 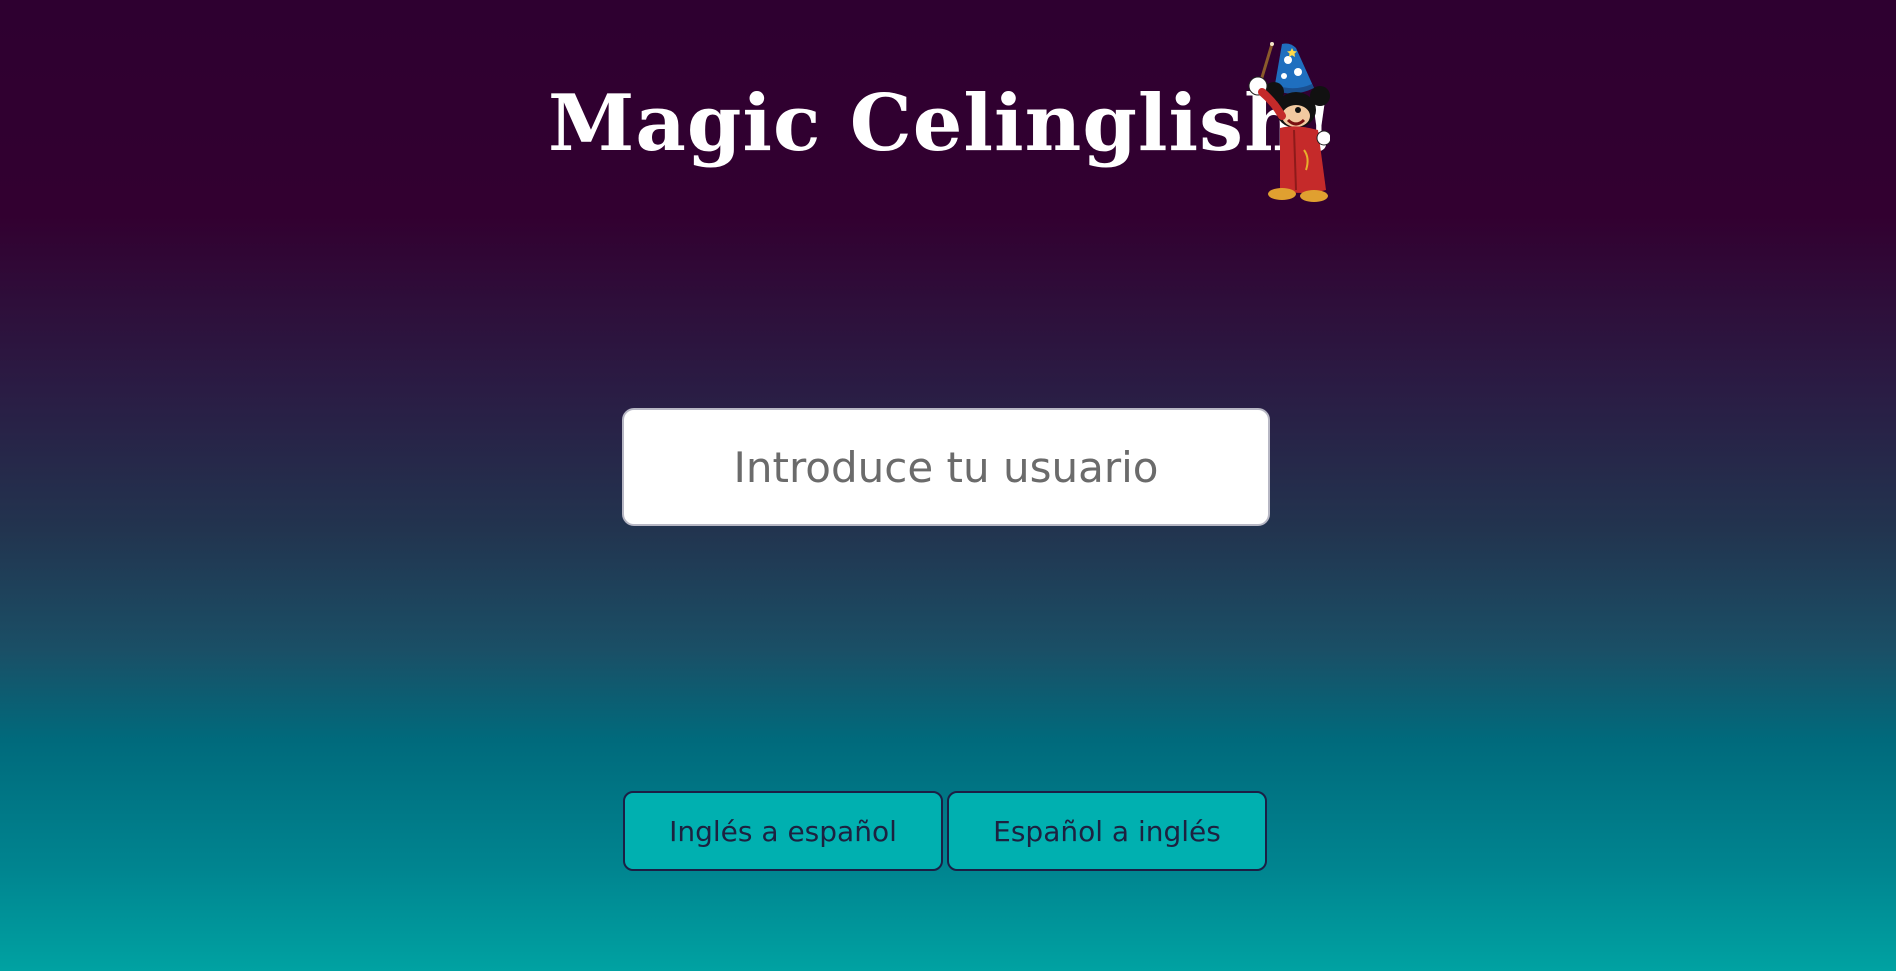 I want to click on translation-mode-buttons: Inglés a español Español a inglés, so click(x=945, y=831).